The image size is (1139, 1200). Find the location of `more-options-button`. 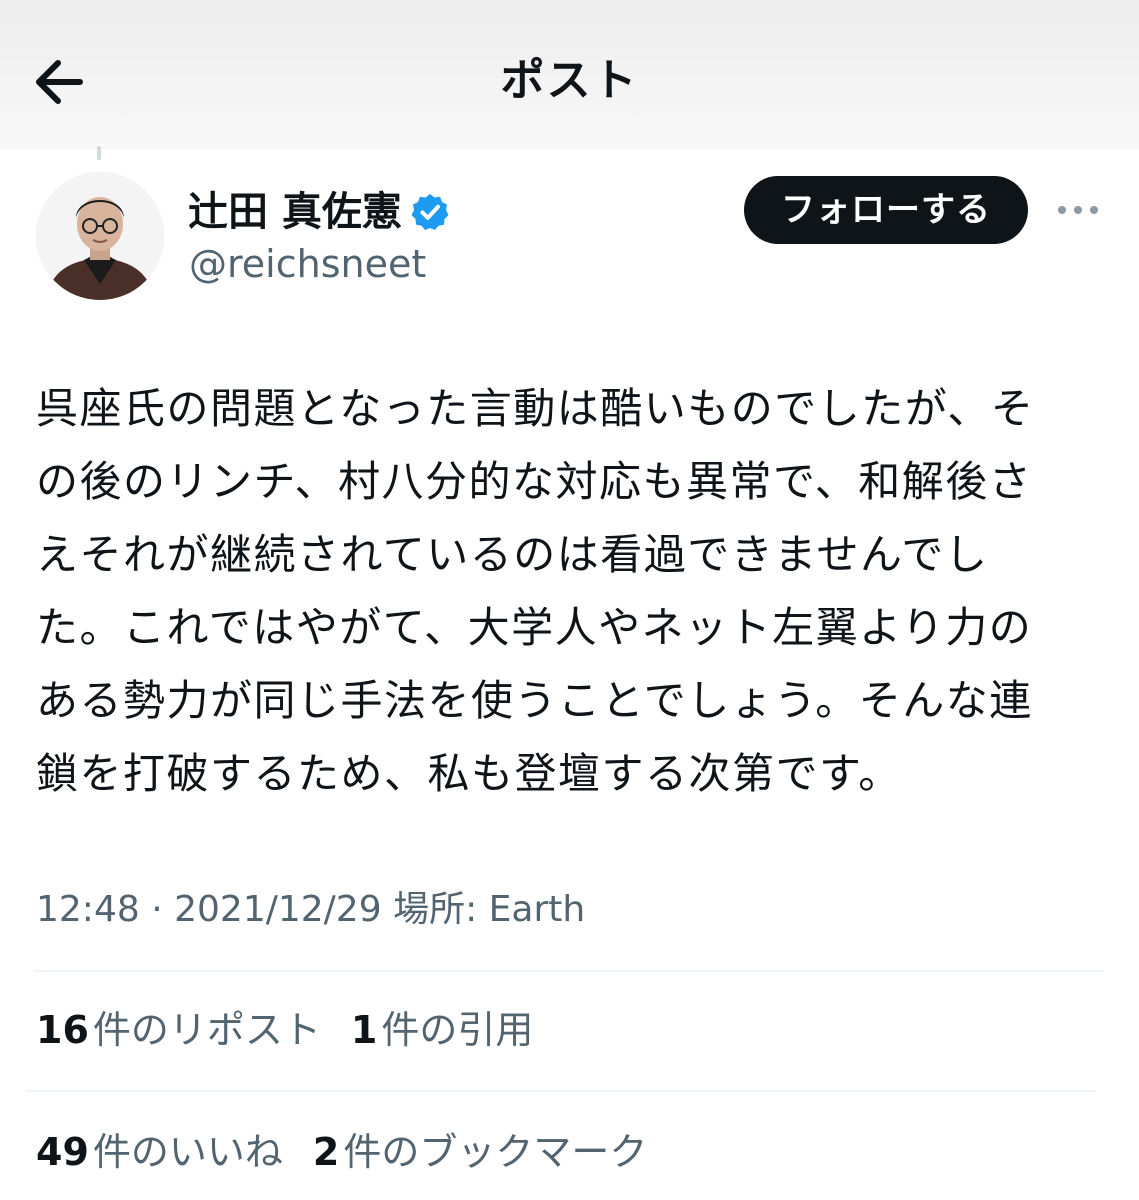

more-options-button is located at coordinates (1078, 210).